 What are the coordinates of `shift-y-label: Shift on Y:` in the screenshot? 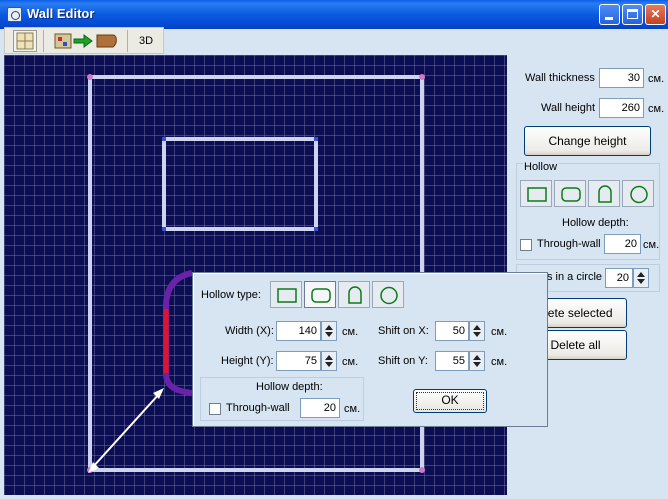 It's located at (403, 361).